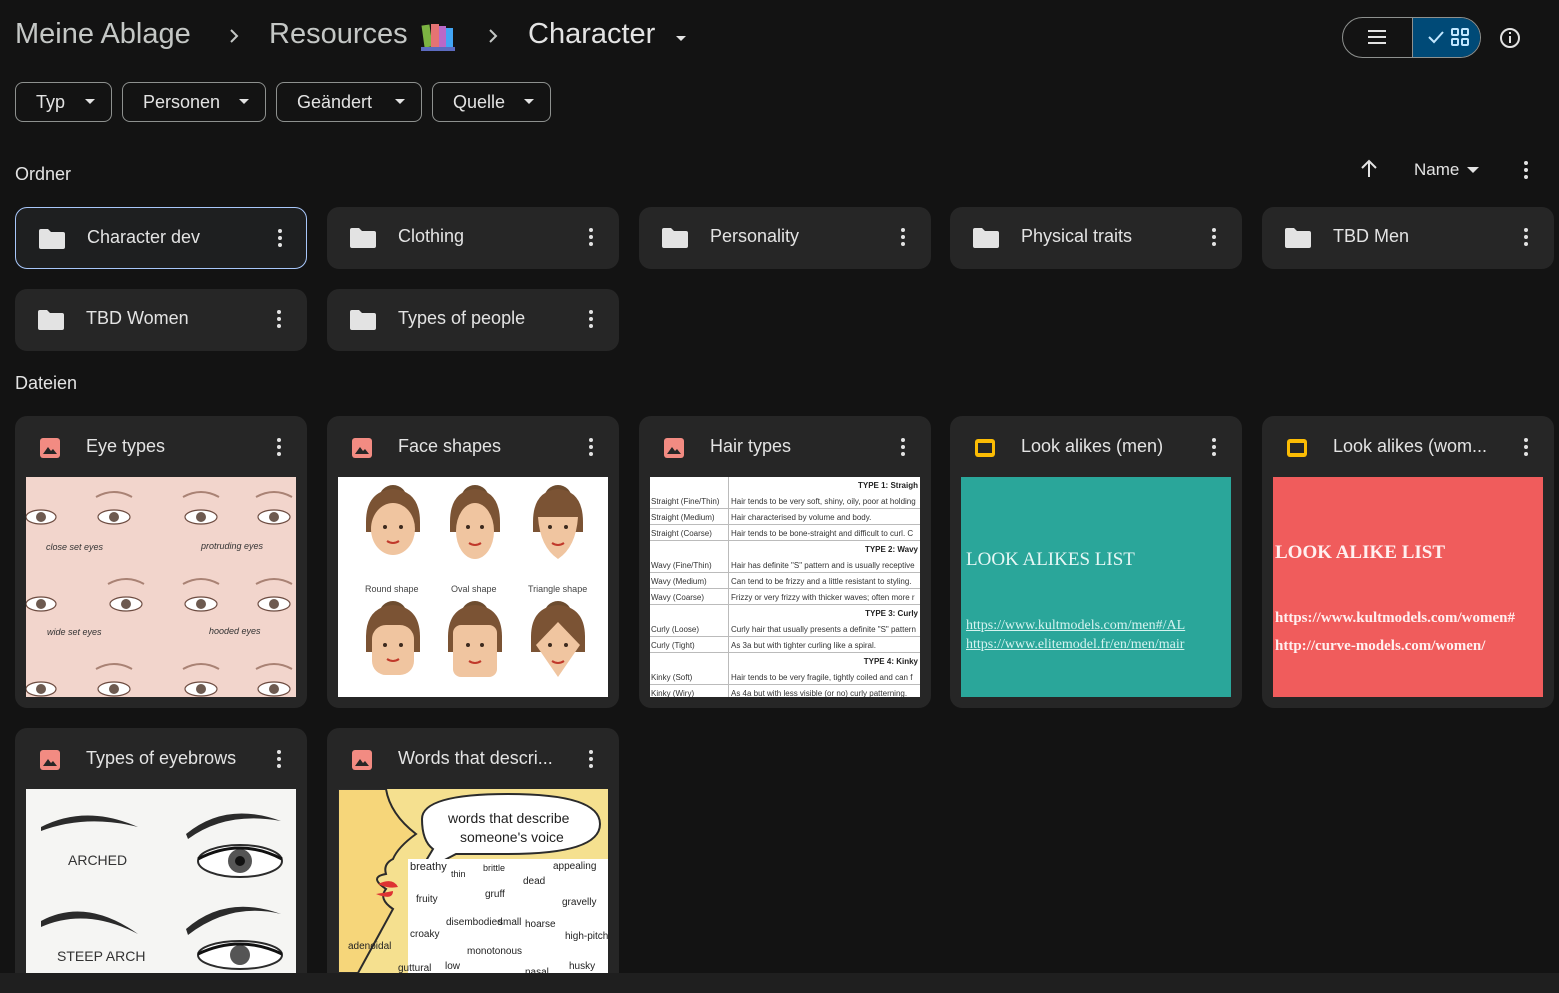 The width and height of the screenshot is (1559, 993). Describe the element at coordinates (46, 383) in the screenshot. I see `files-section-label: Dateien` at that location.